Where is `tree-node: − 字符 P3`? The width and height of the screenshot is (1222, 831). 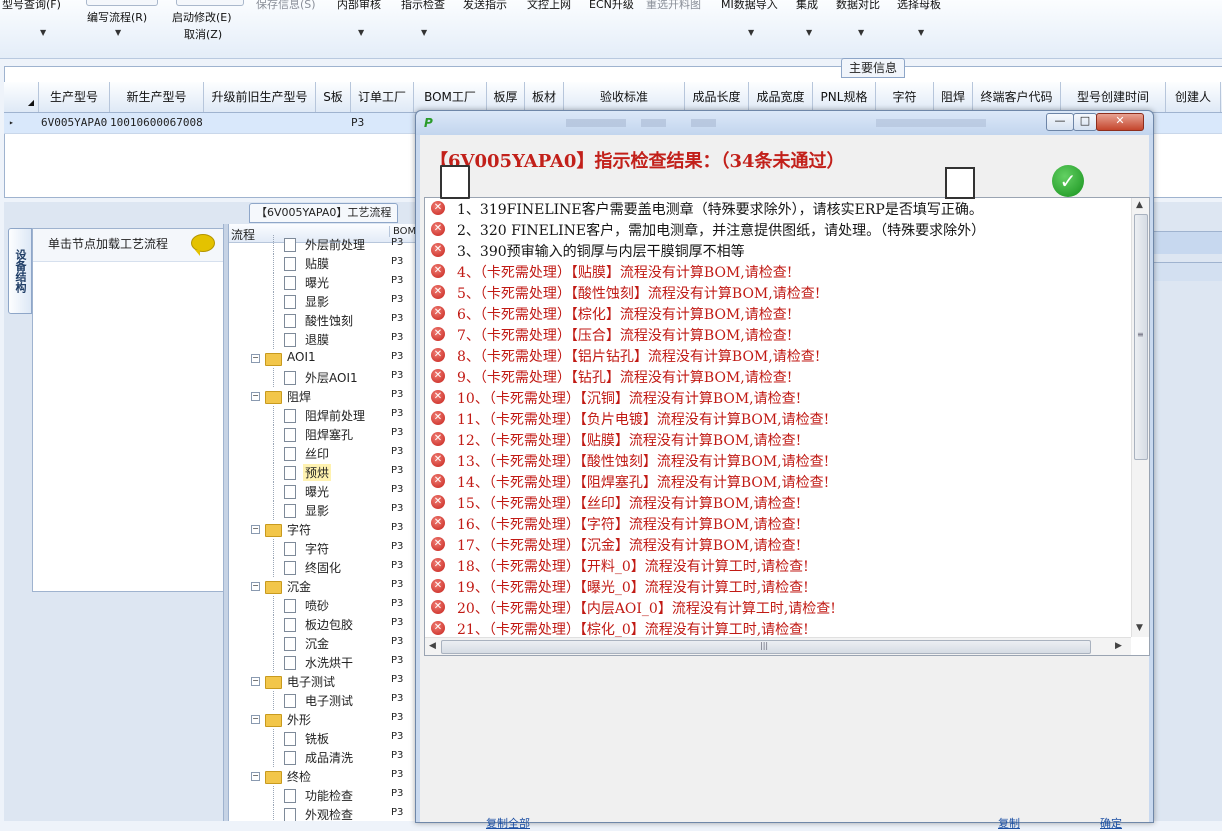
tree-node: − 字符 P3 is located at coordinates (322, 529).